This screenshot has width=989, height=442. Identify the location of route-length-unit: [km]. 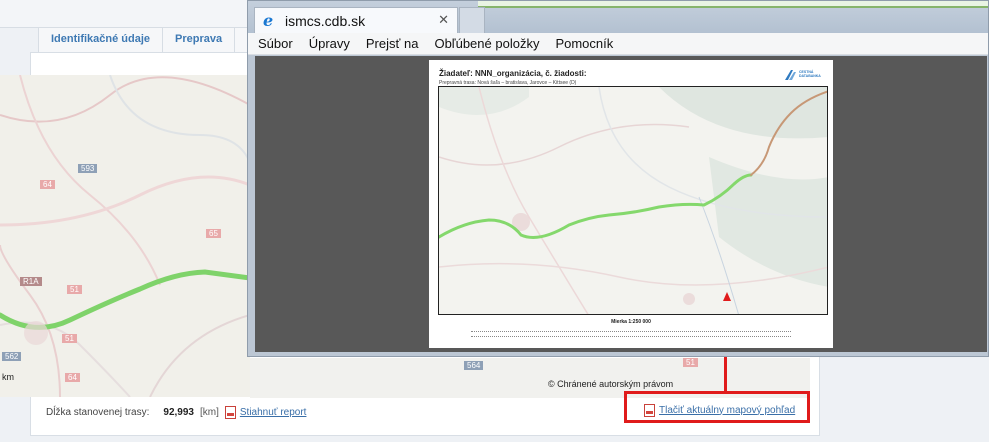
(209, 412).